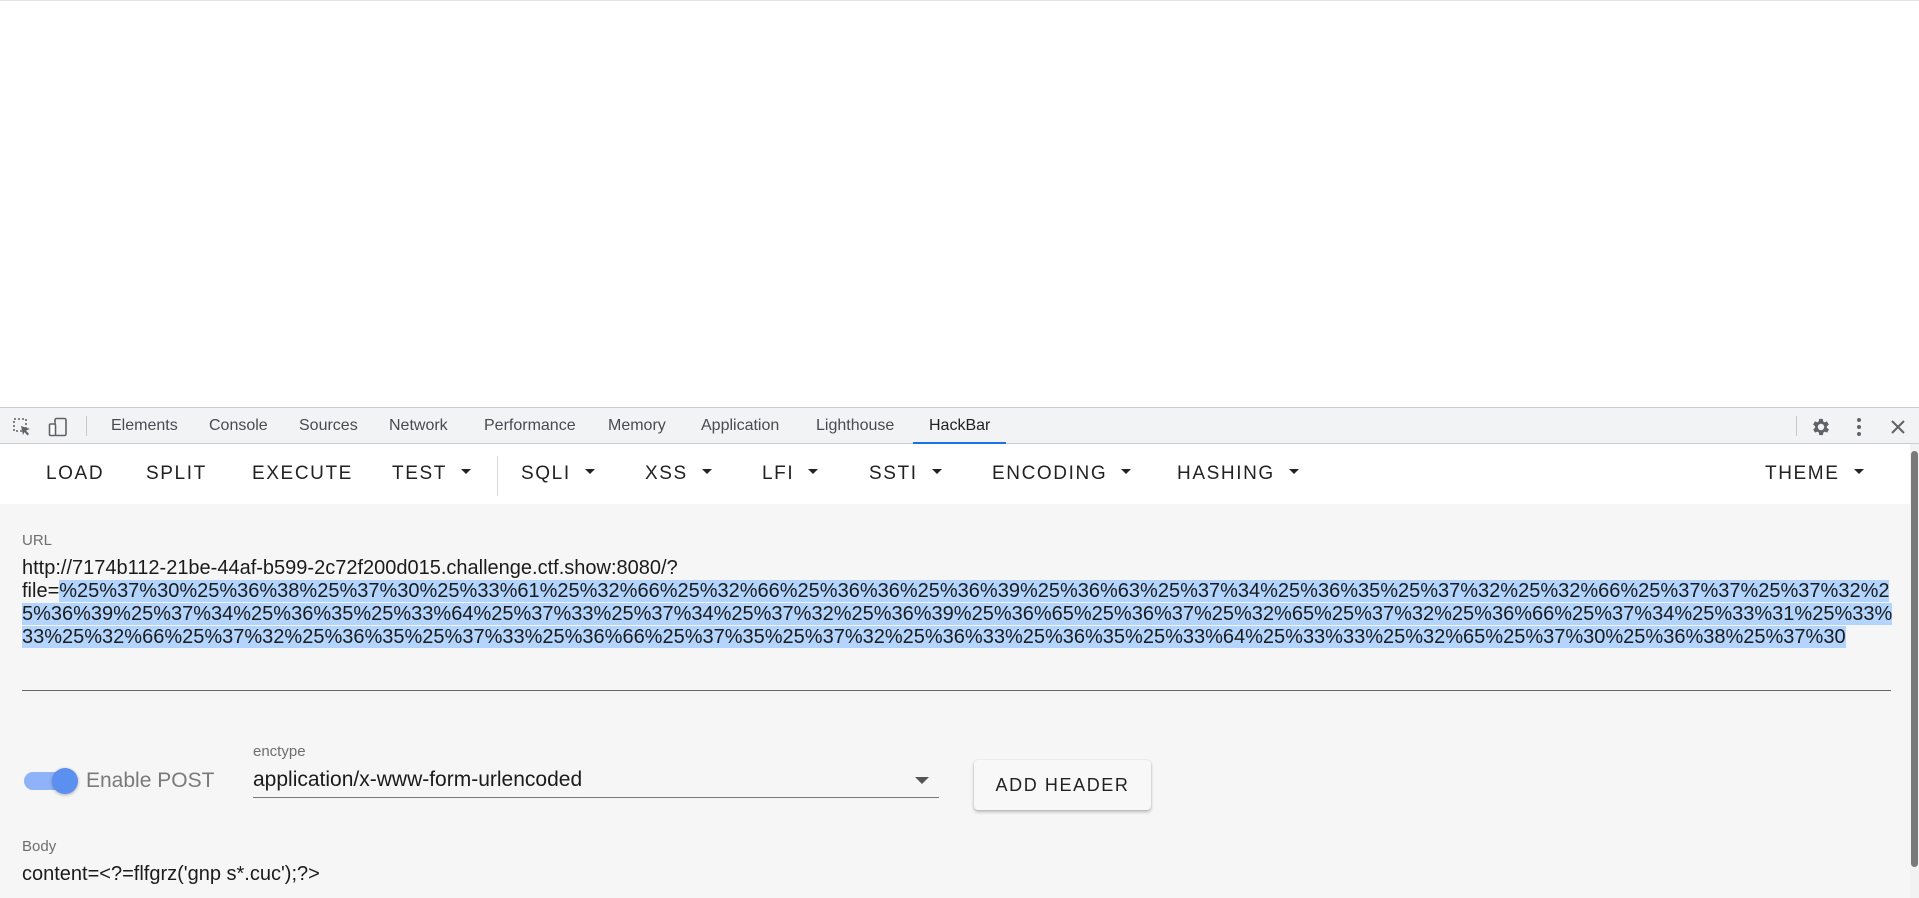 The height and width of the screenshot is (898, 1919). I want to click on execute-label: EXECUTE, so click(302, 473).